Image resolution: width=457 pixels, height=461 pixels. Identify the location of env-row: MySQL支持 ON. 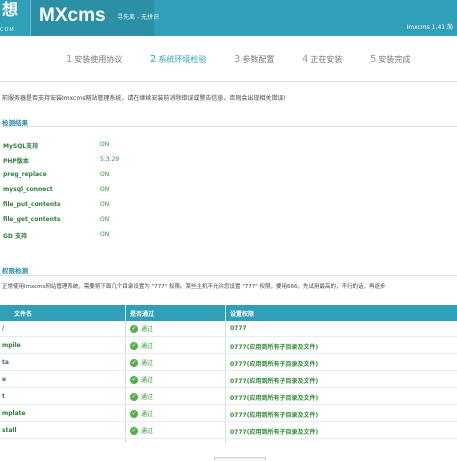
(56, 145).